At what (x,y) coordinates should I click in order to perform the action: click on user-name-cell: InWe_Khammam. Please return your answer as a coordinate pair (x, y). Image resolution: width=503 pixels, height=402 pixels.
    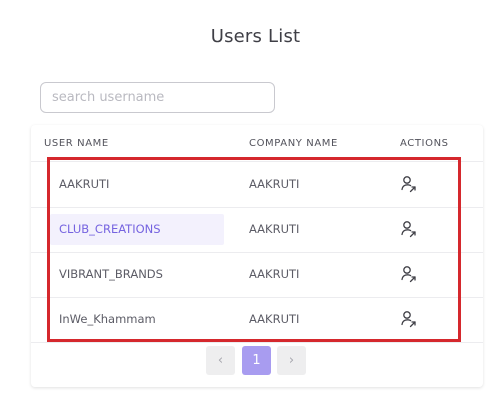
    Looking at the image, I should click on (107, 319).